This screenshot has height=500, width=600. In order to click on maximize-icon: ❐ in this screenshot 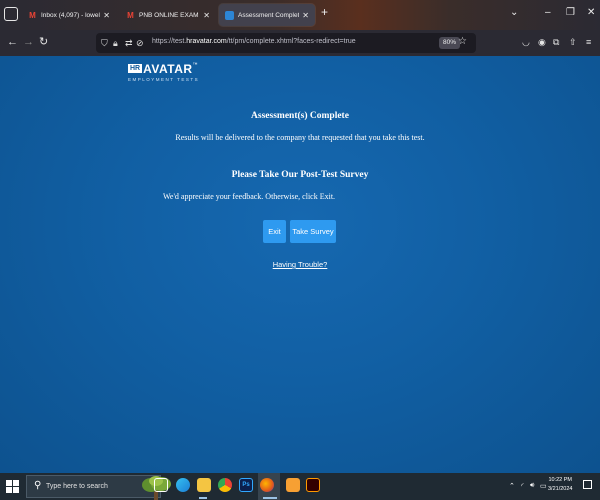, I will do `click(570, 12)`.